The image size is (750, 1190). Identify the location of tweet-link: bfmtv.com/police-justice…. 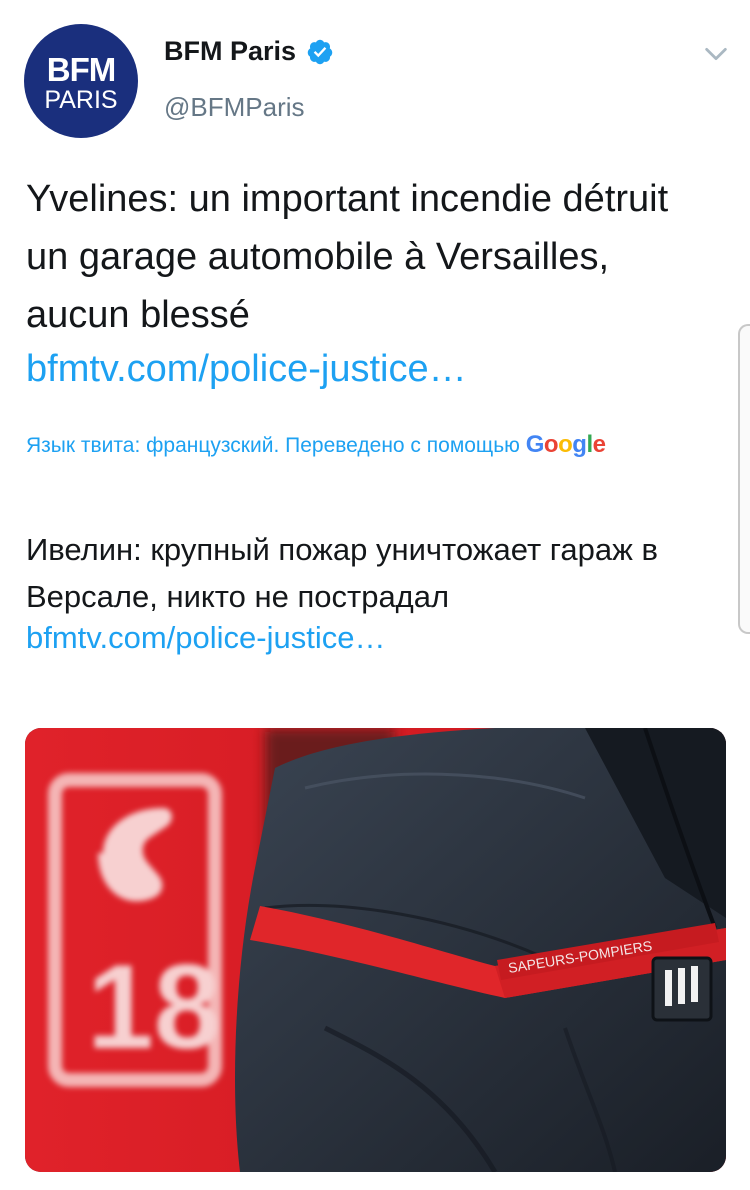
(246, 369).